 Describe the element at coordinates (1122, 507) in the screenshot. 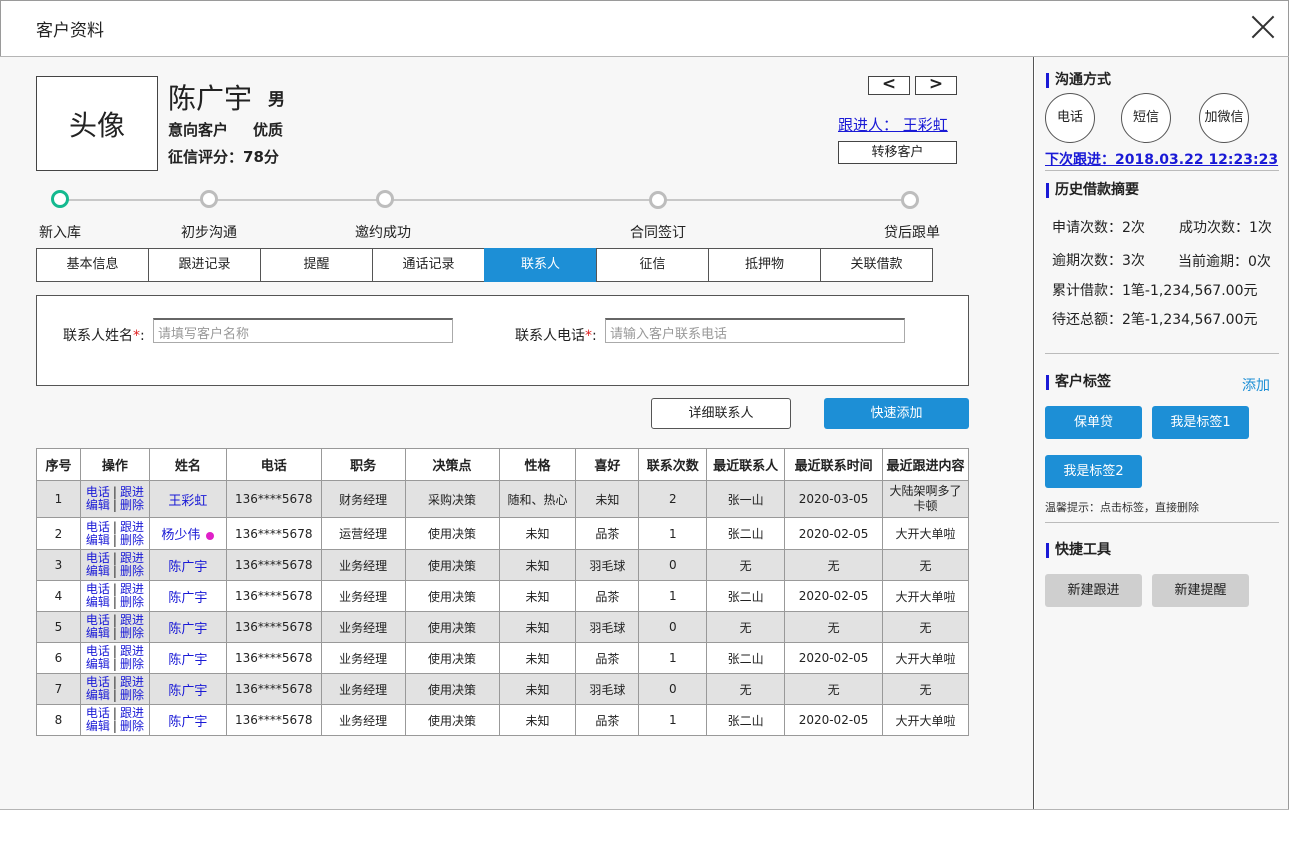

I see `tag-hint: 温馨提示：点击标签，直接删除` at that location.